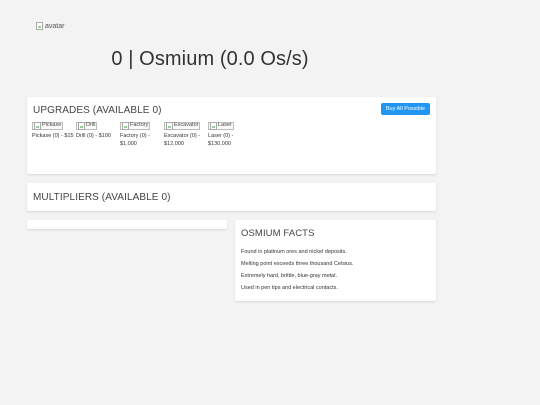  Describe the element at coordinates (87, 126) in the screenshot. I see `drill-icon: Drill` at that location.